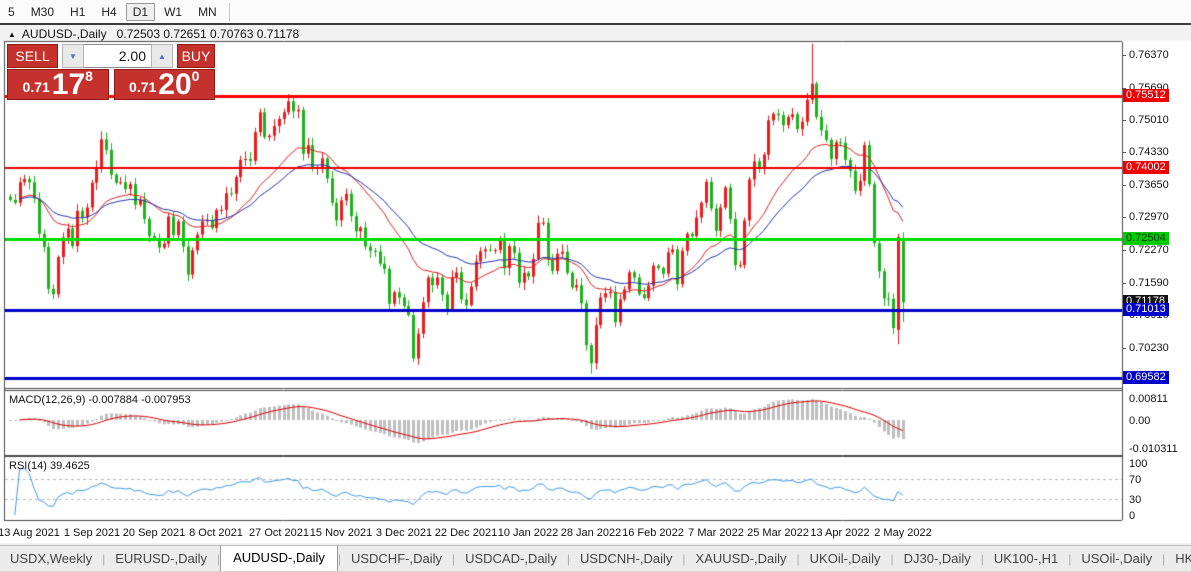 Image resolution: width=1191 pixels, height=572 pixels. Describe the element at coordinates (108, 12) in the screenshot. I see `timeframe-button-h4: H4` at that location.